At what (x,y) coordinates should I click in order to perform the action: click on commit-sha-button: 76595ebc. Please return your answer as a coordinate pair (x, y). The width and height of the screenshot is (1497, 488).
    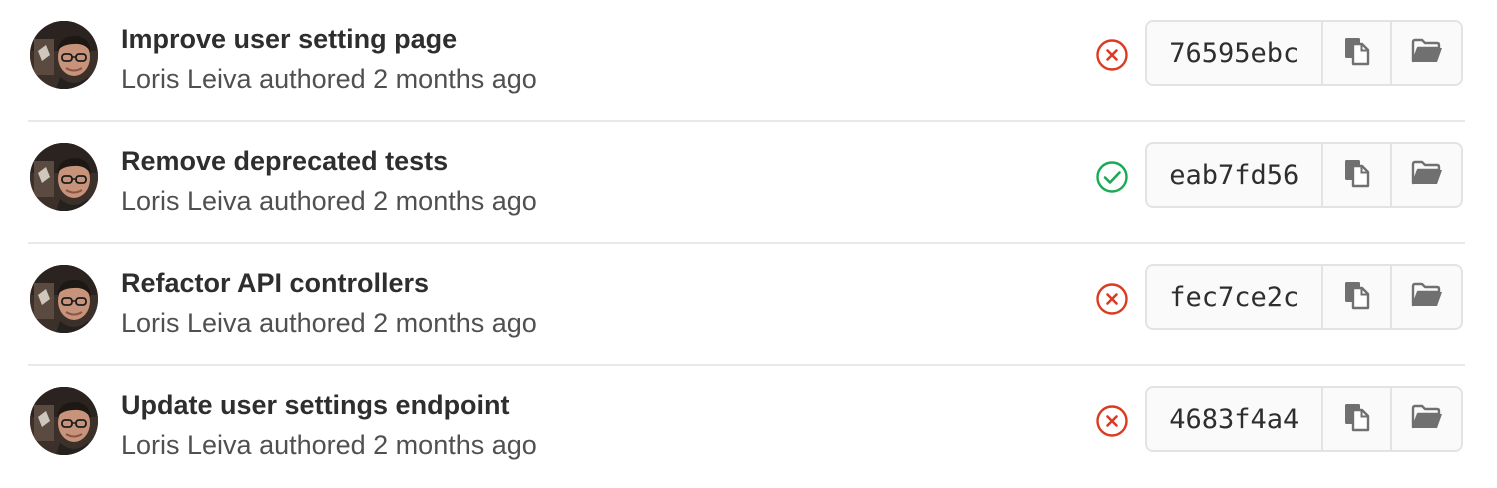
    Looking at the image, I should click on (1235, 53).